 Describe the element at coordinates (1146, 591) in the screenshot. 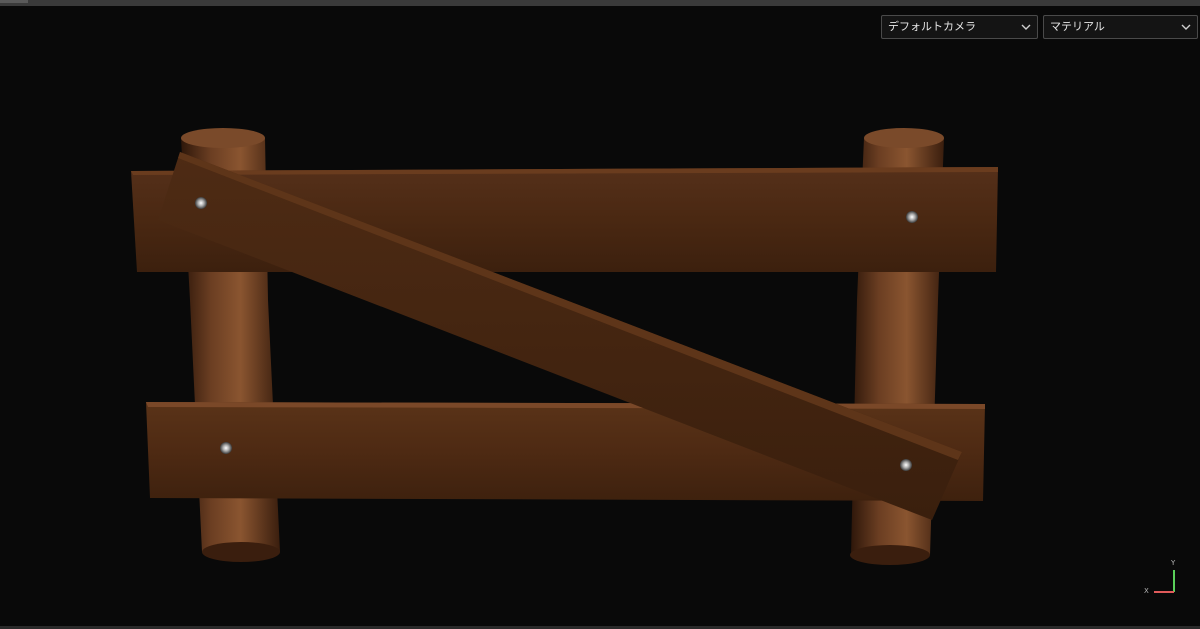

I see `axis-x-label: X` at that location.